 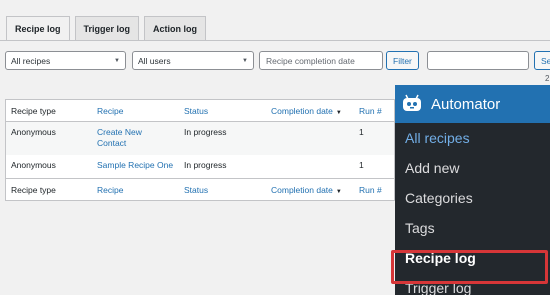 What do you see at coordinates (466, 104) in the screenshot?
I see `automator-menu-title: Automator` at bounding box center [466, 104].